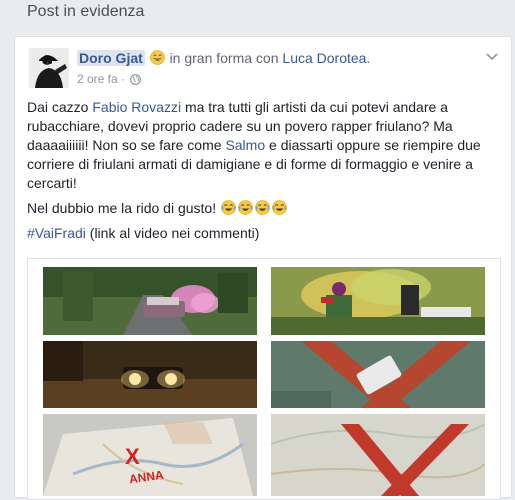  Describe the element at coordinates (378, 455) in the screenshot. I see `video-frame-map-x` at that location.